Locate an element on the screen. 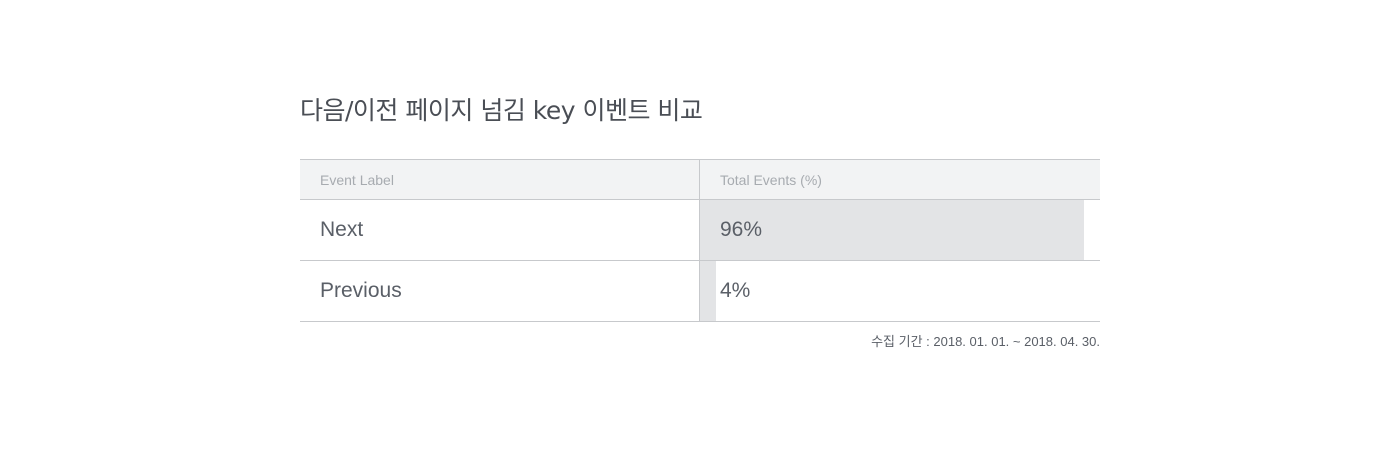  header-cell-label: Event Label is located at coordinates (500, 179).